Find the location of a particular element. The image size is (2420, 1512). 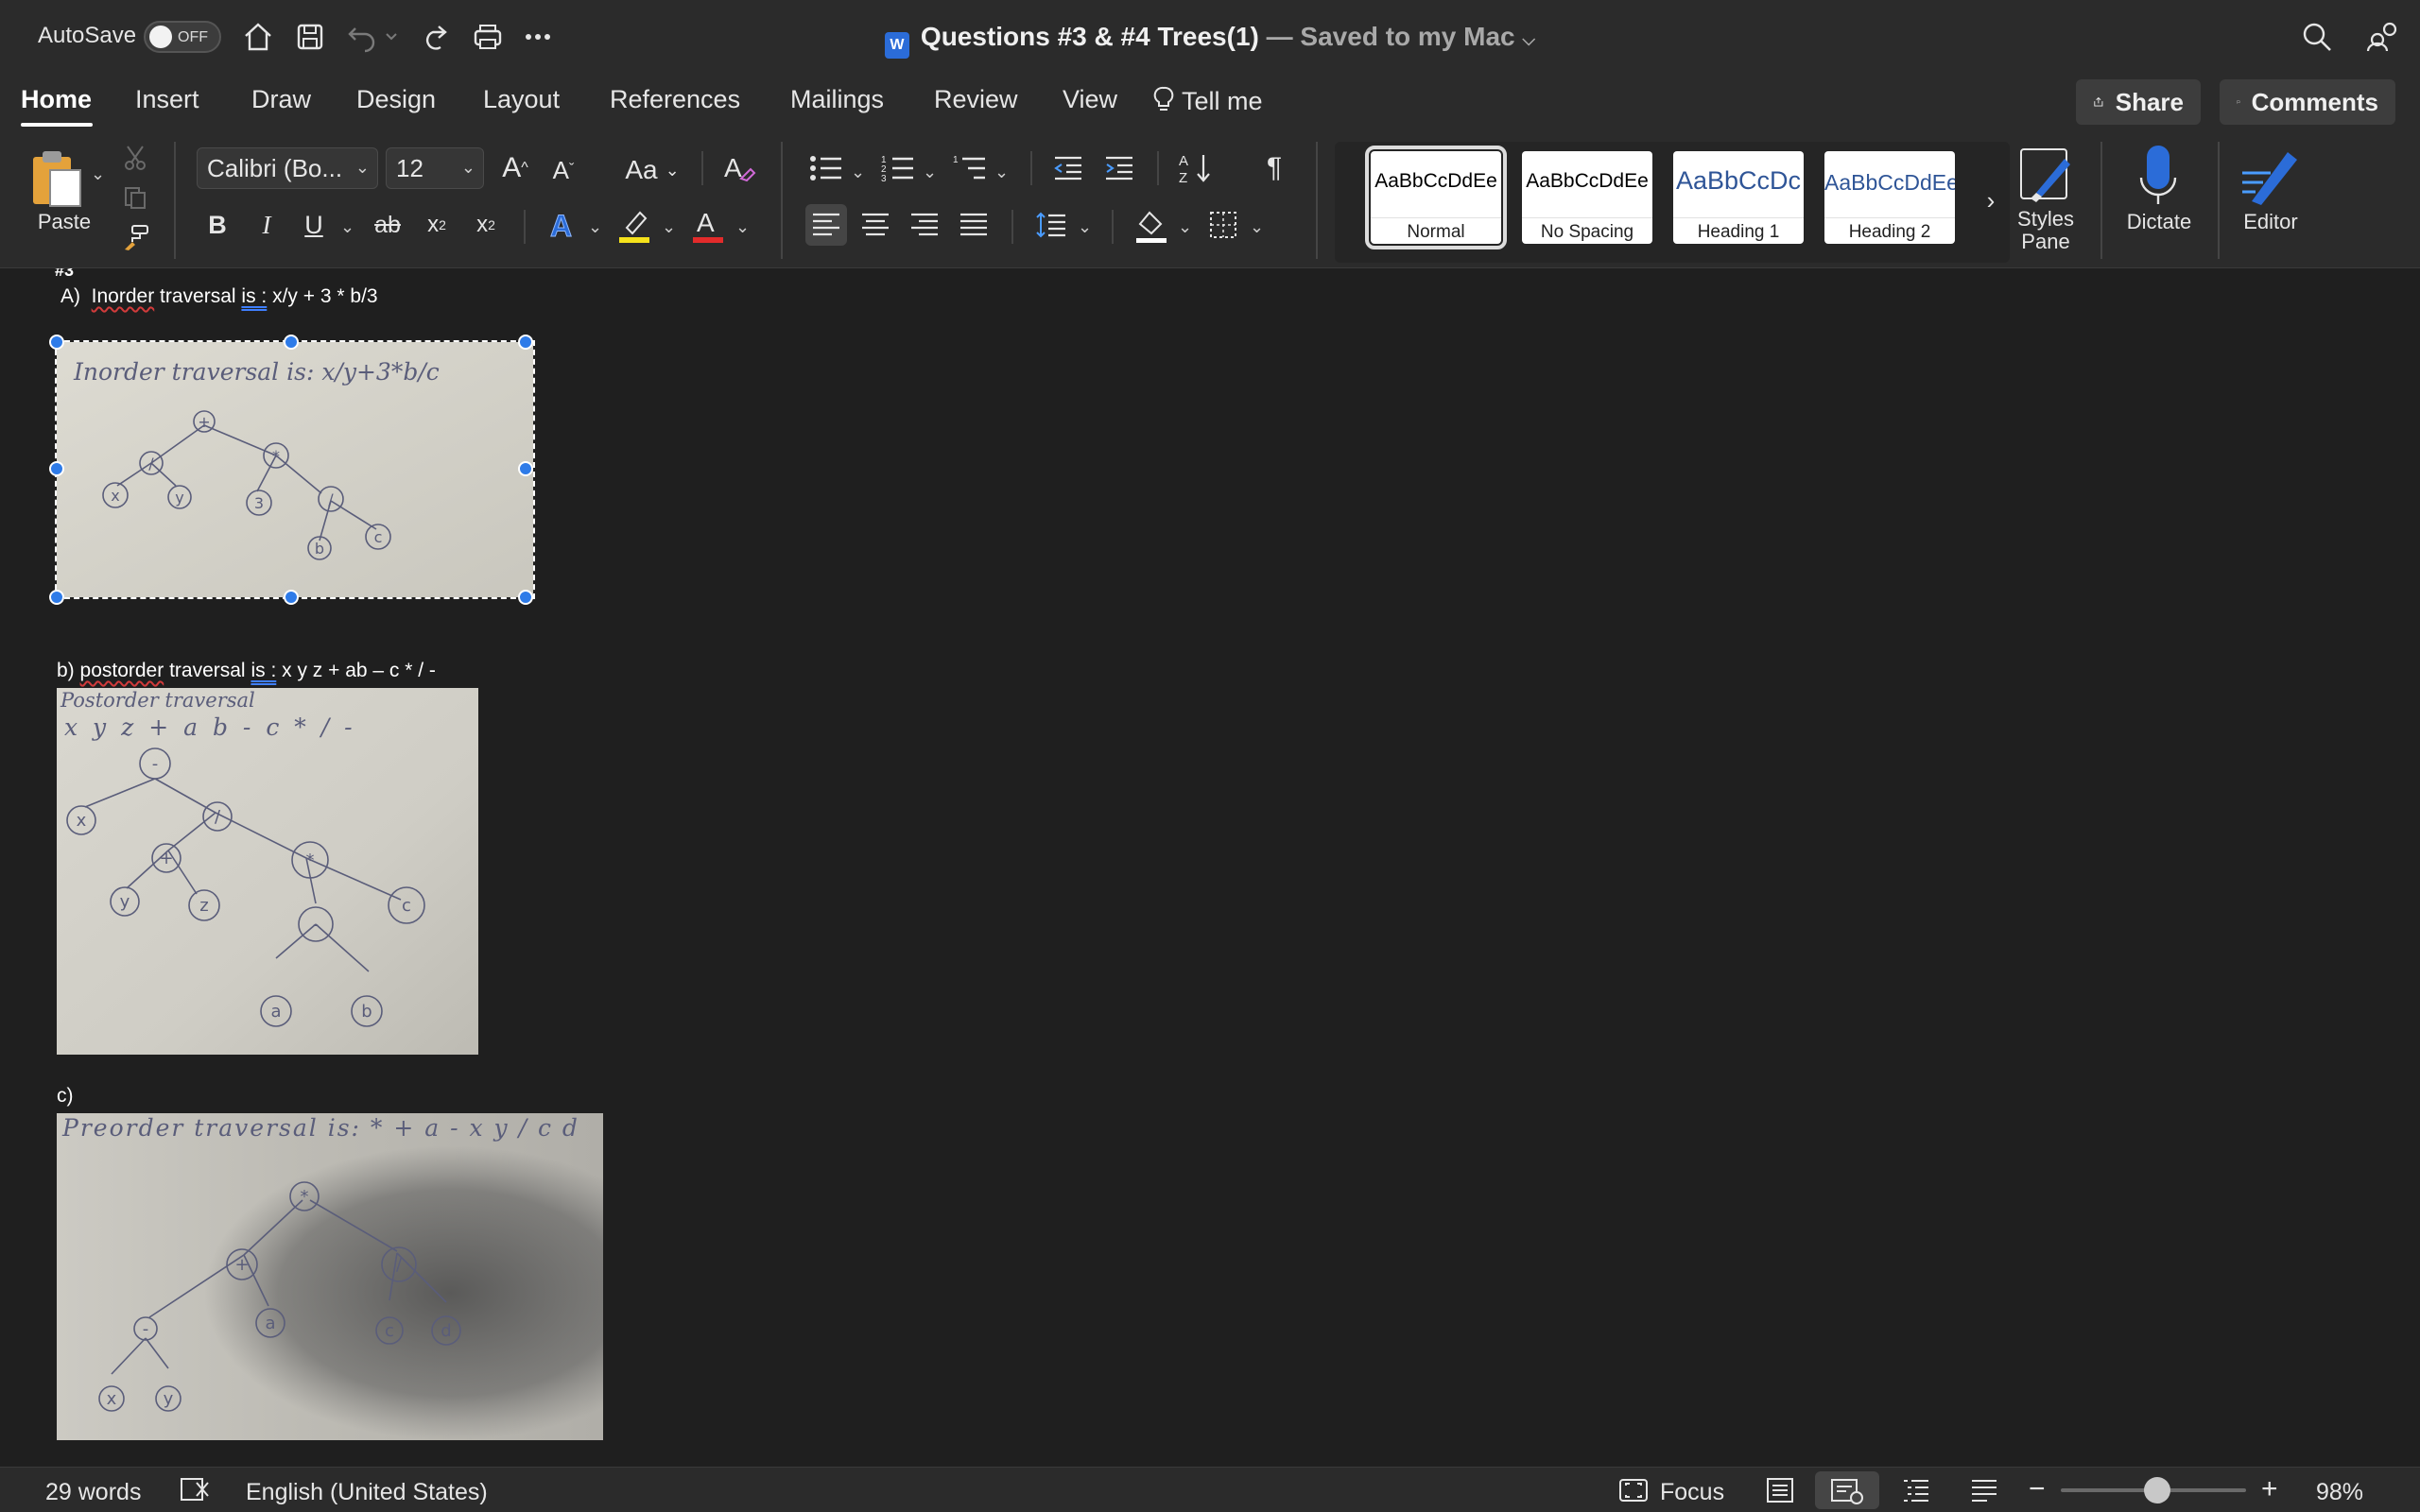

tab-insert: Insert is located at coordinates (167, 99).